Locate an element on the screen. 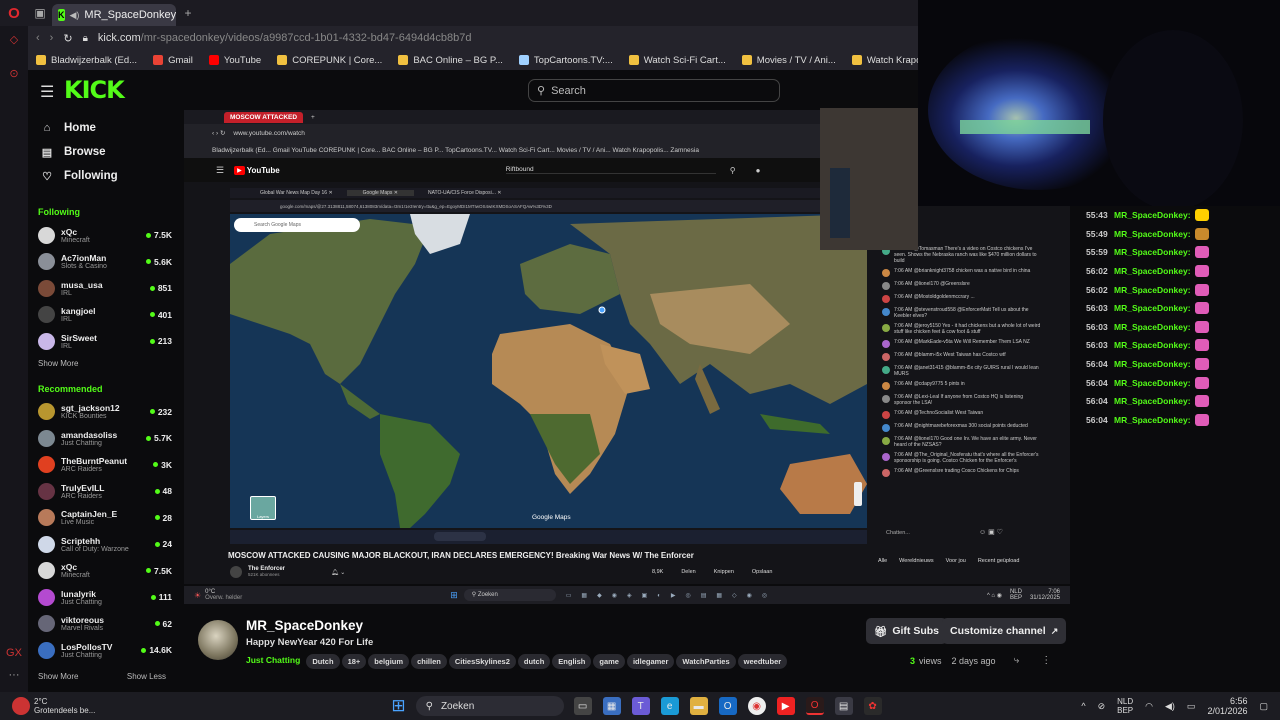 This screenshot has width=1280, height=720. task-view-icon: ▭ is located at coordinates (582, 706).